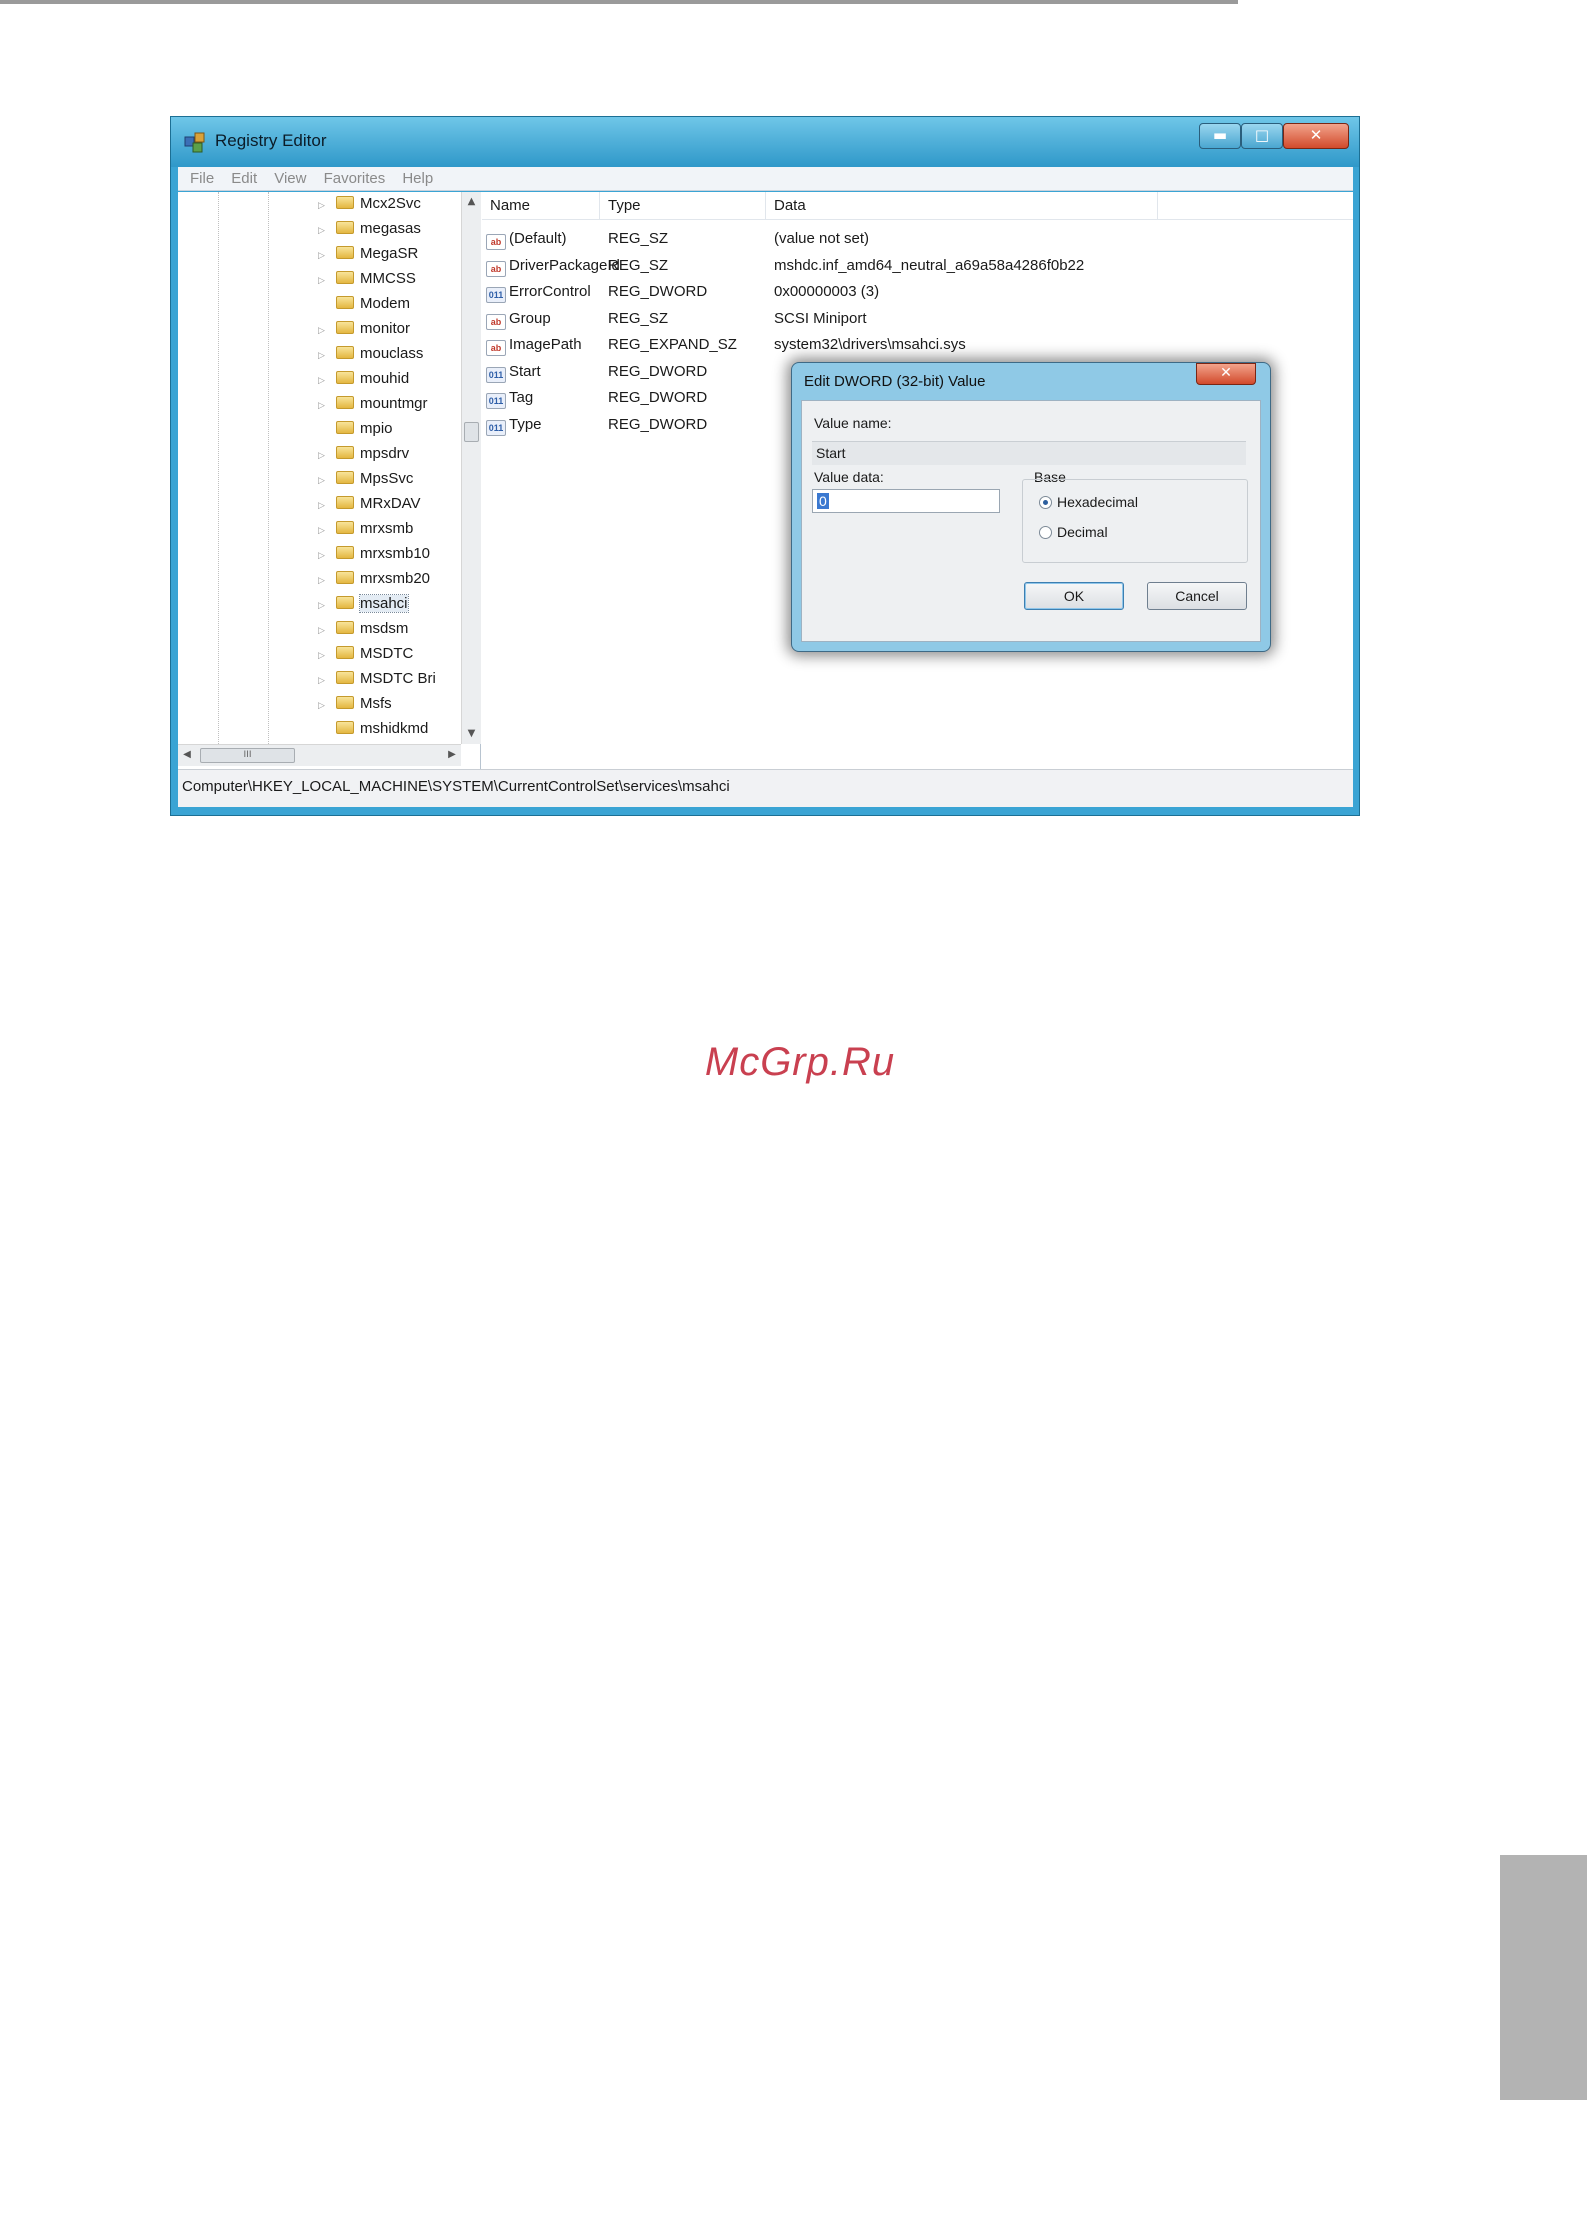  Describe the element at coordinates (541, 206) in the screenshot. I see `column-header-name: Name` at that location.